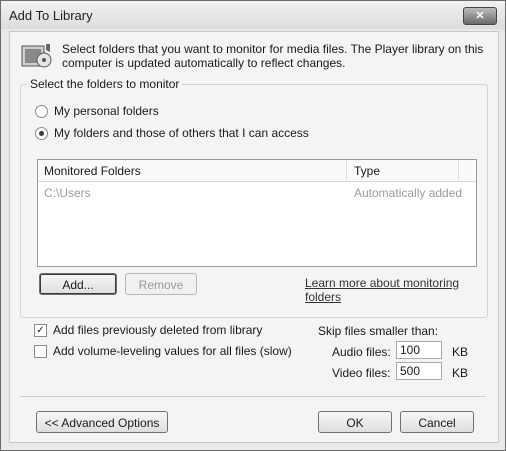  What do you see at coordinates (106, 111) in the screenshot?
I see `radio-personal-folders-label: My personal folders` at bounding box center [106, 111].